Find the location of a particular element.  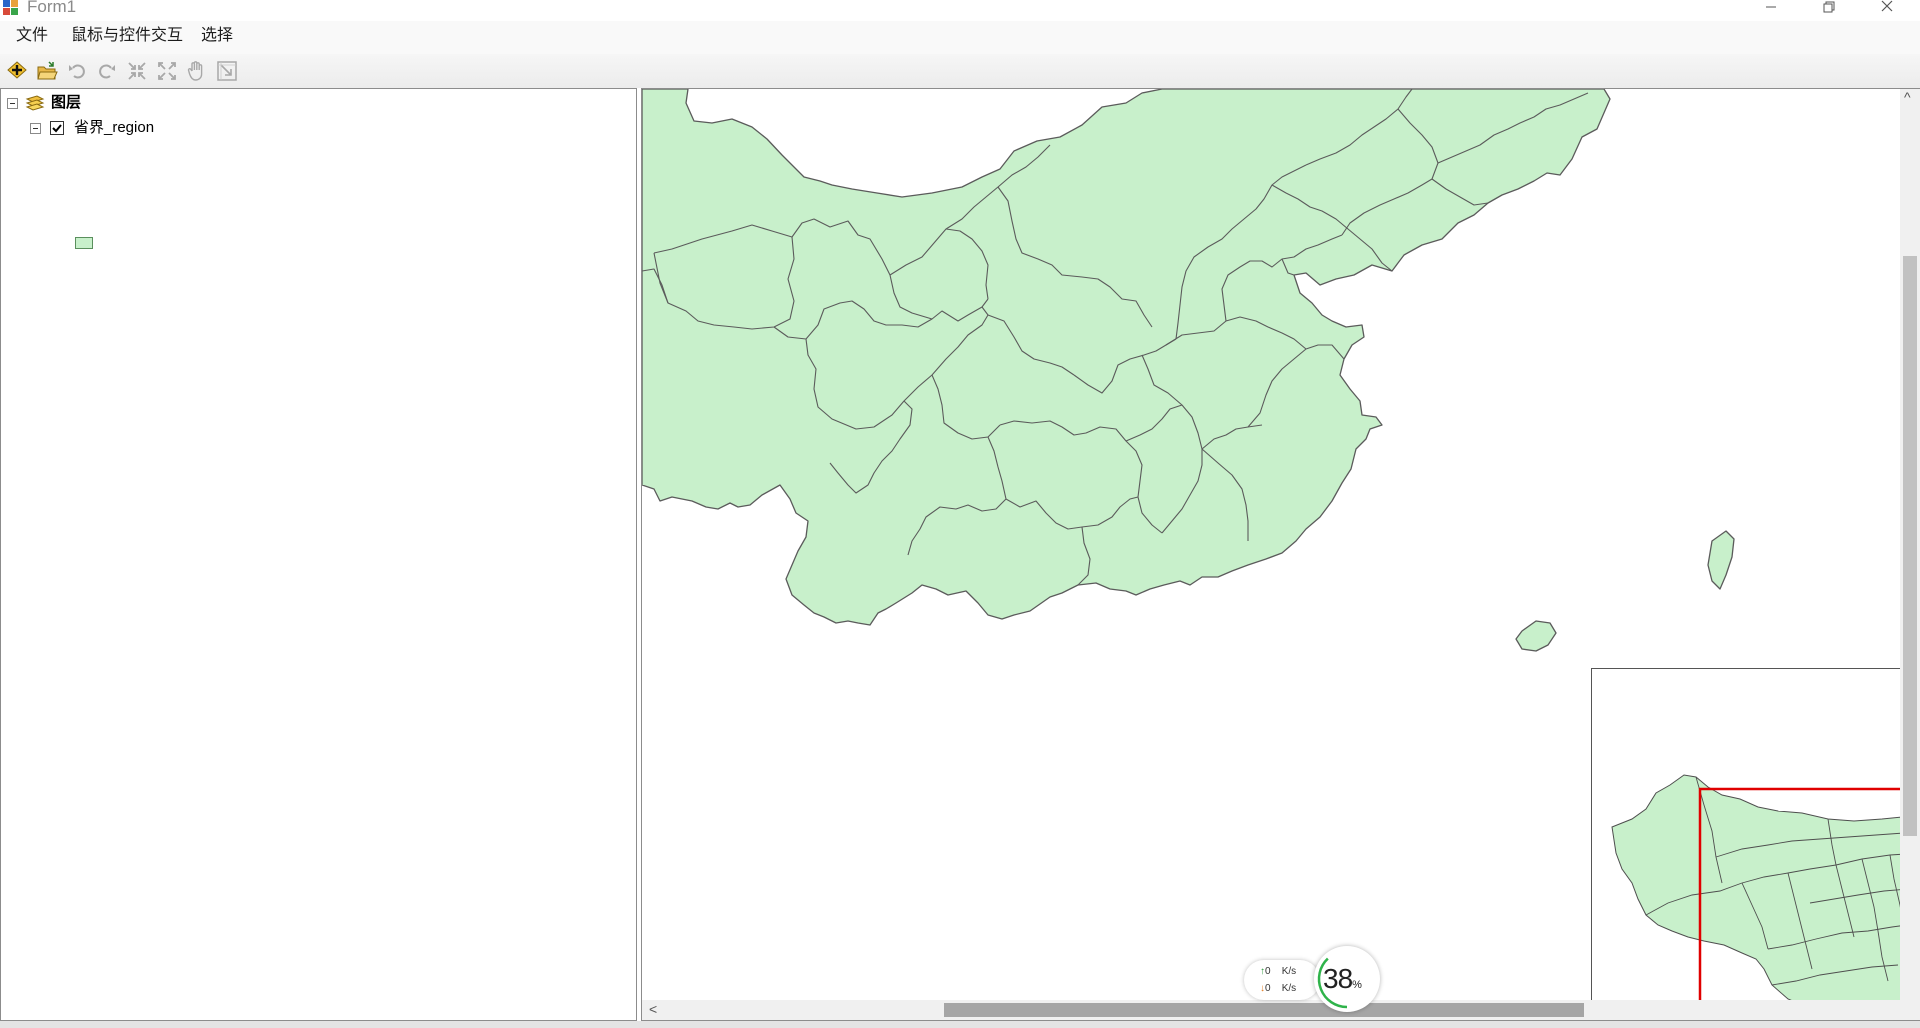

download-speed: ↓0 K/s is located at coordinates (1278, 988).